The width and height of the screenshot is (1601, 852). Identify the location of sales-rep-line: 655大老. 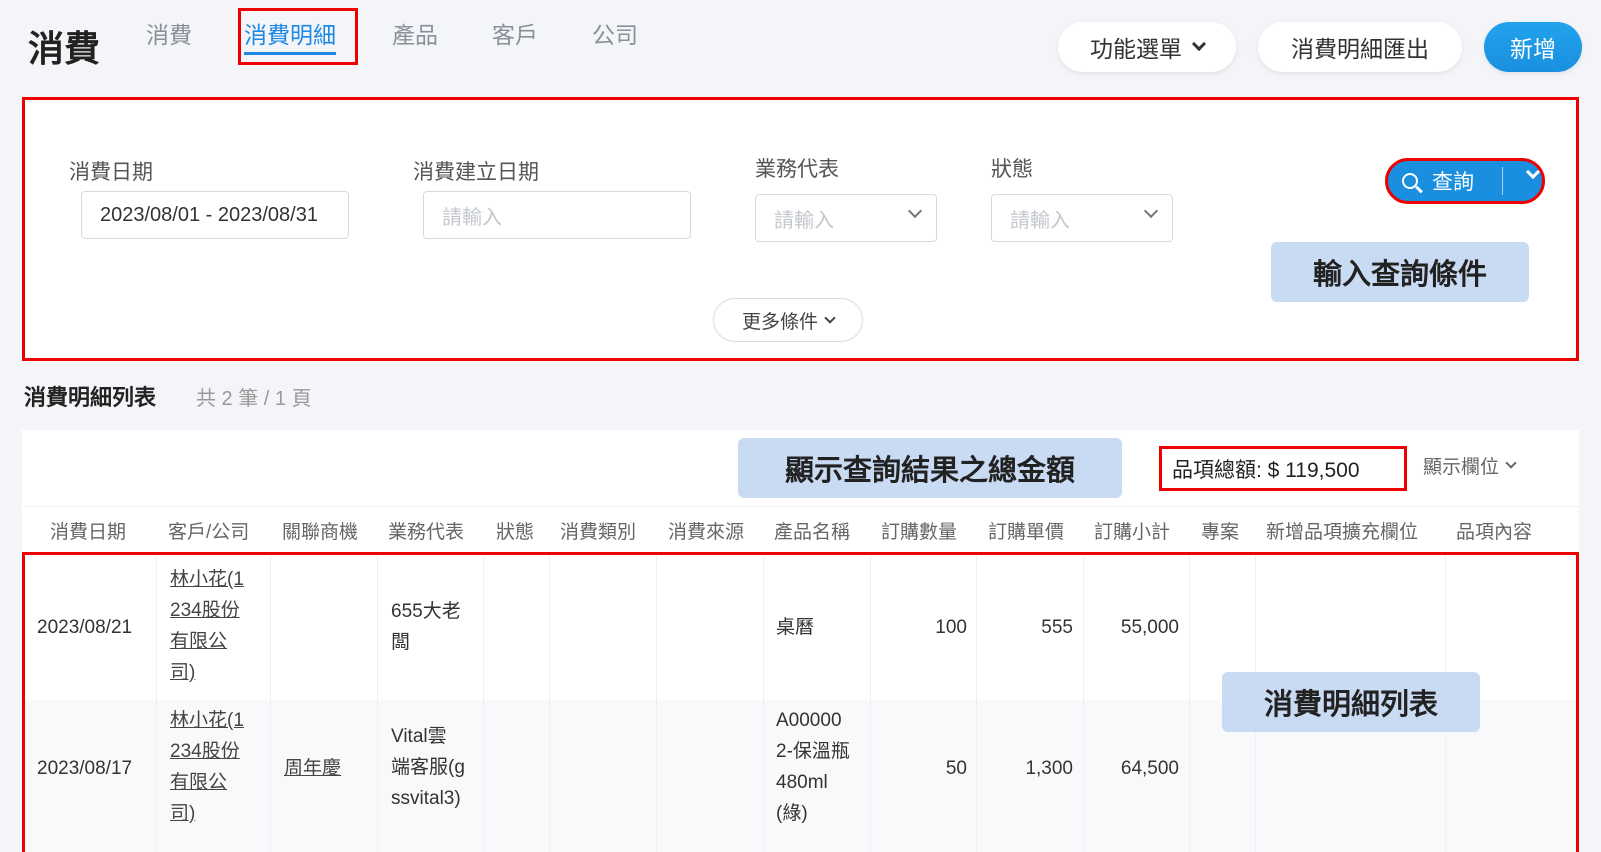
(426, 611).